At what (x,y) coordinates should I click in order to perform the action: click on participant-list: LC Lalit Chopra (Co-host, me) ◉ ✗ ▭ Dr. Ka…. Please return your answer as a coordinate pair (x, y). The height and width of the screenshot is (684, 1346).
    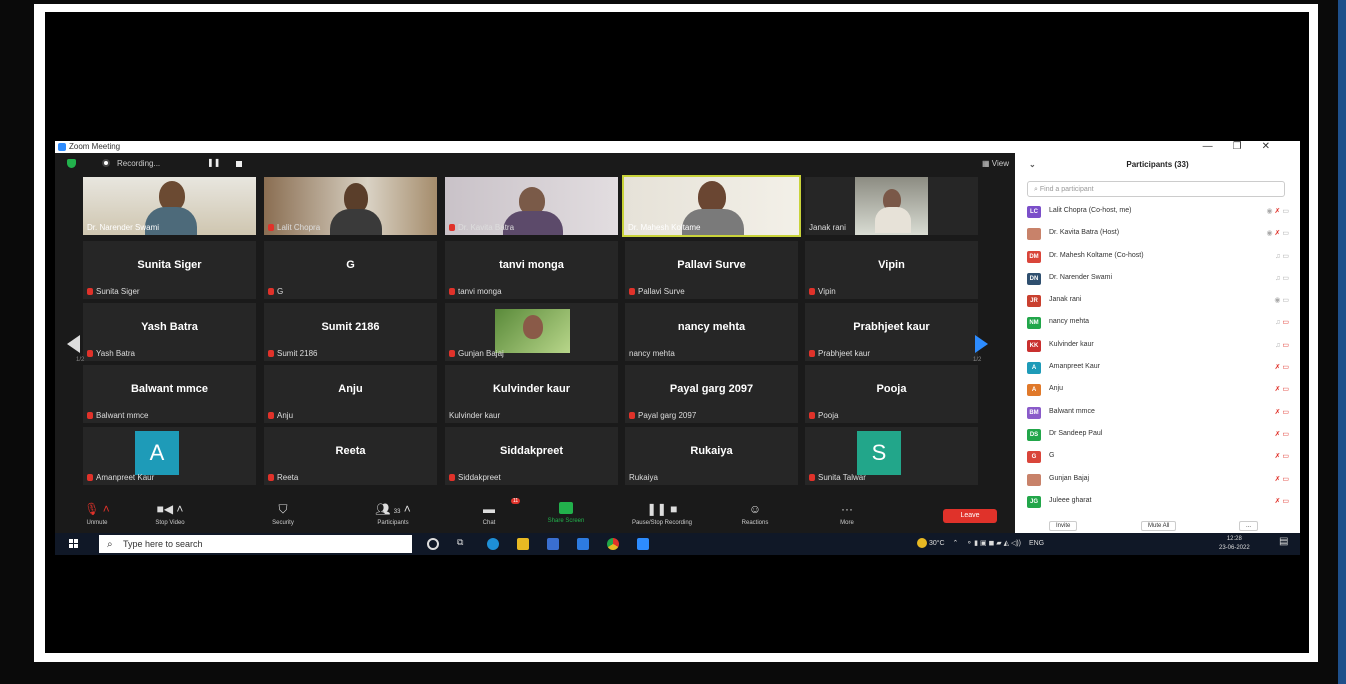
    Looking at the image, I should click on (1158, 357).